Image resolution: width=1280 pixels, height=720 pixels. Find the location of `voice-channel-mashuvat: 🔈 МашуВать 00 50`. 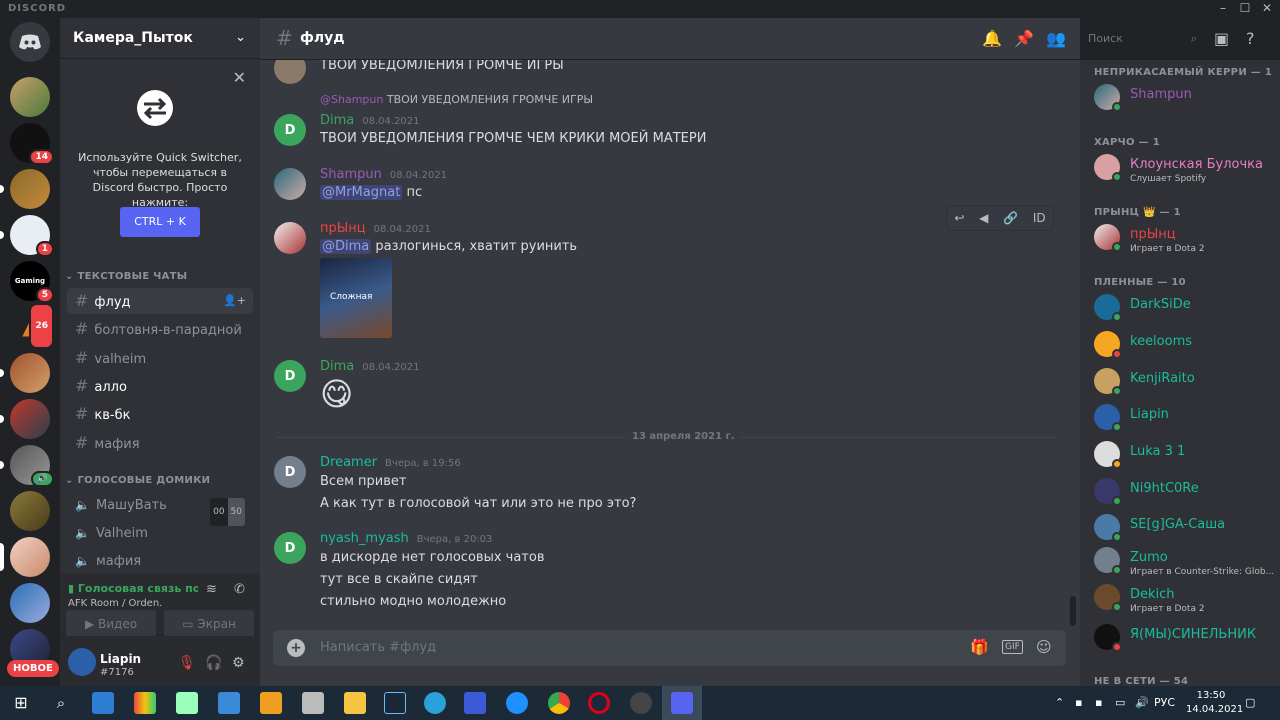

voice-channel-mashuvat: 🔈 МашуВать 00 50 is located at coordinates (160, 509).